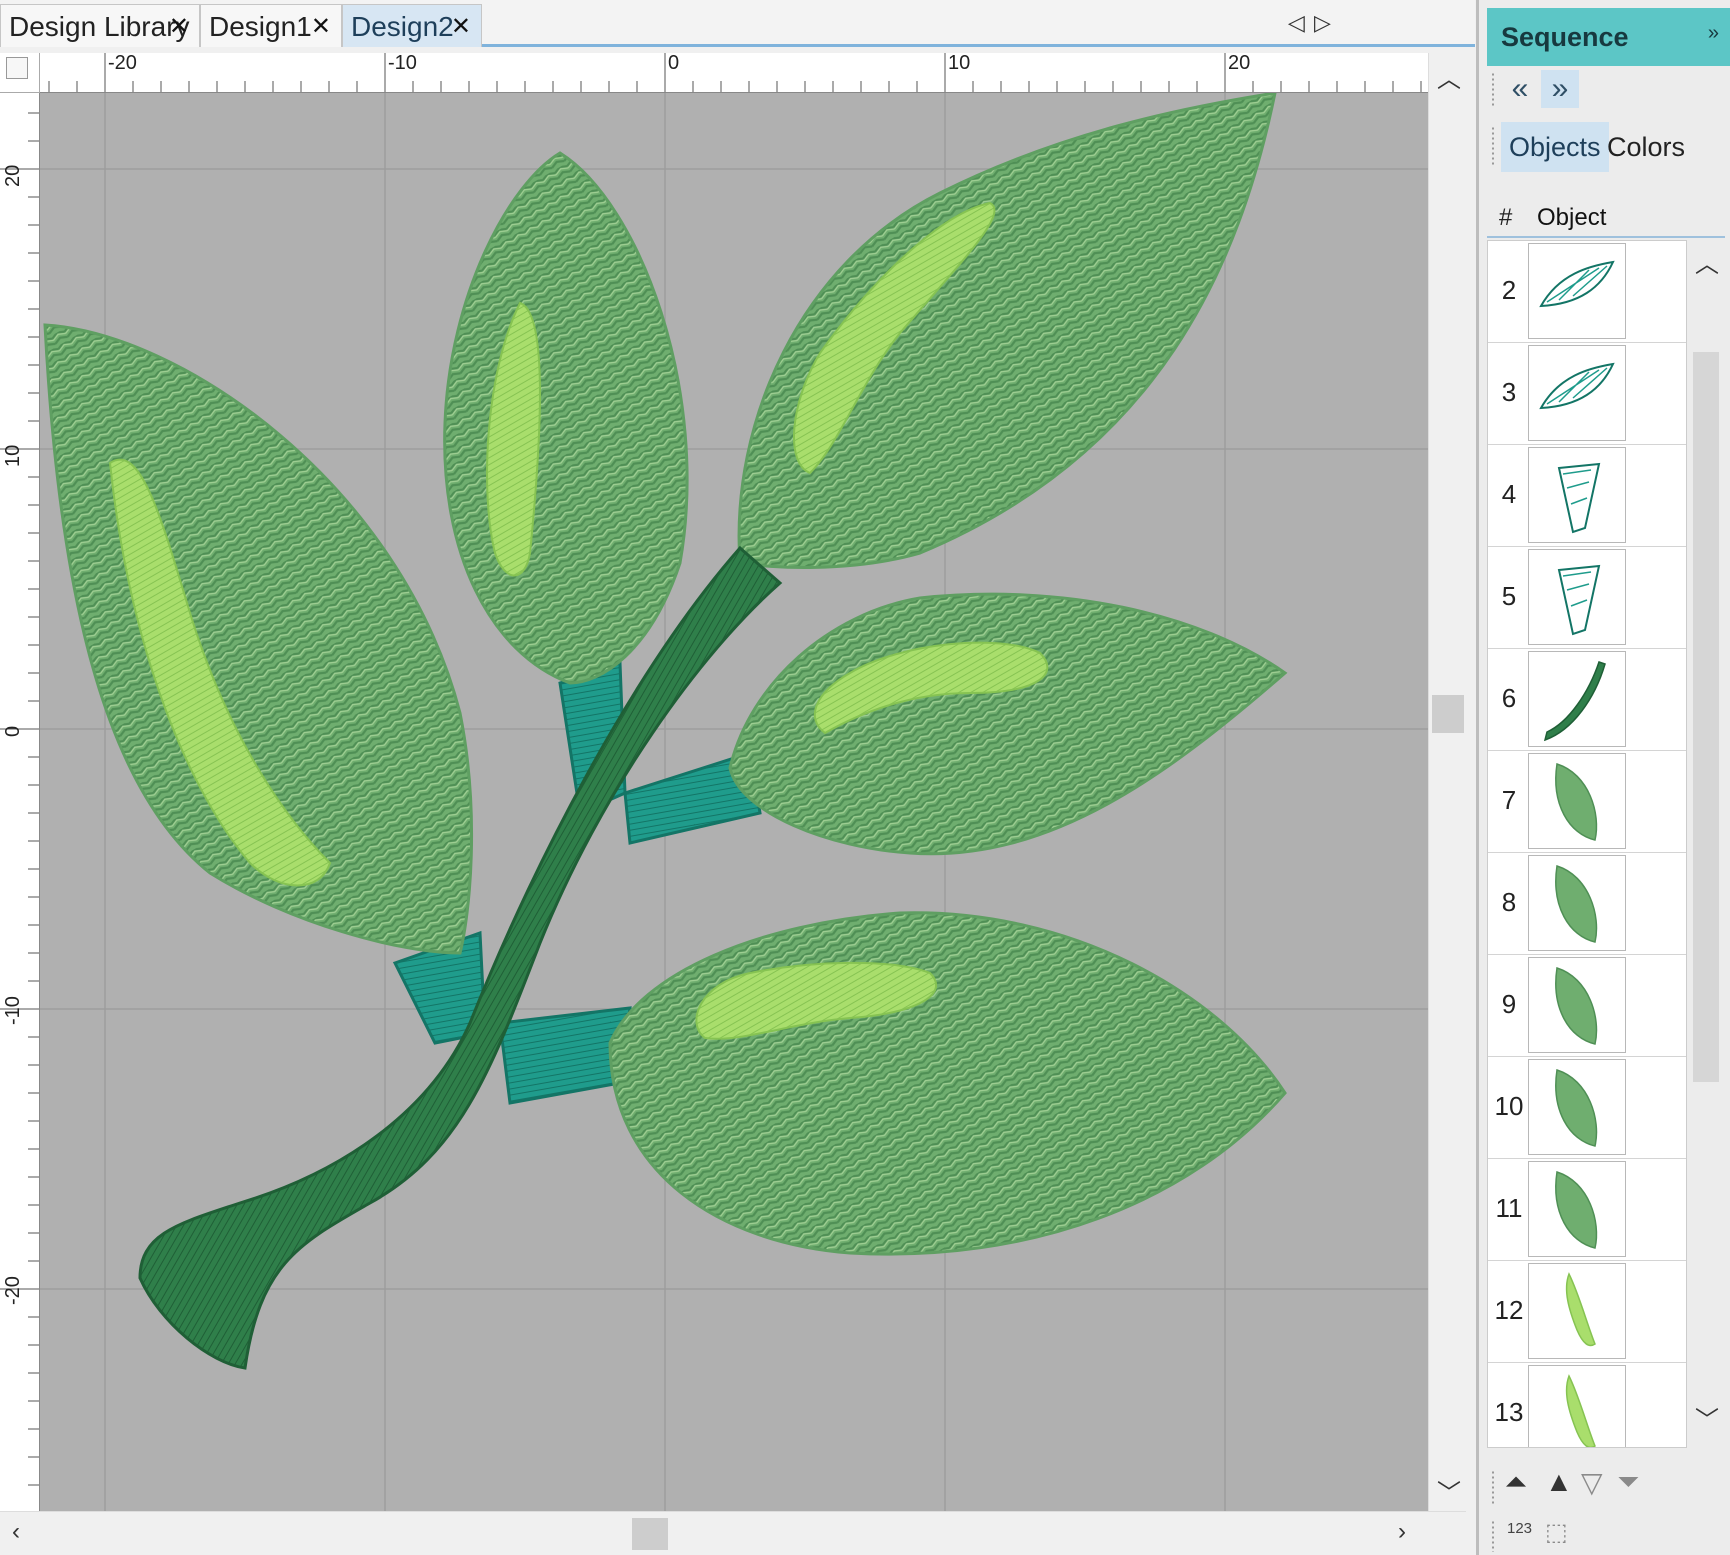 Image resolution: width=1730 pixels, height=1555 pixels. Describe the element at coordinates (20, 802) in the screenshot. I see `vertical-ruler: 20 10 0 -10 -20` at that location.